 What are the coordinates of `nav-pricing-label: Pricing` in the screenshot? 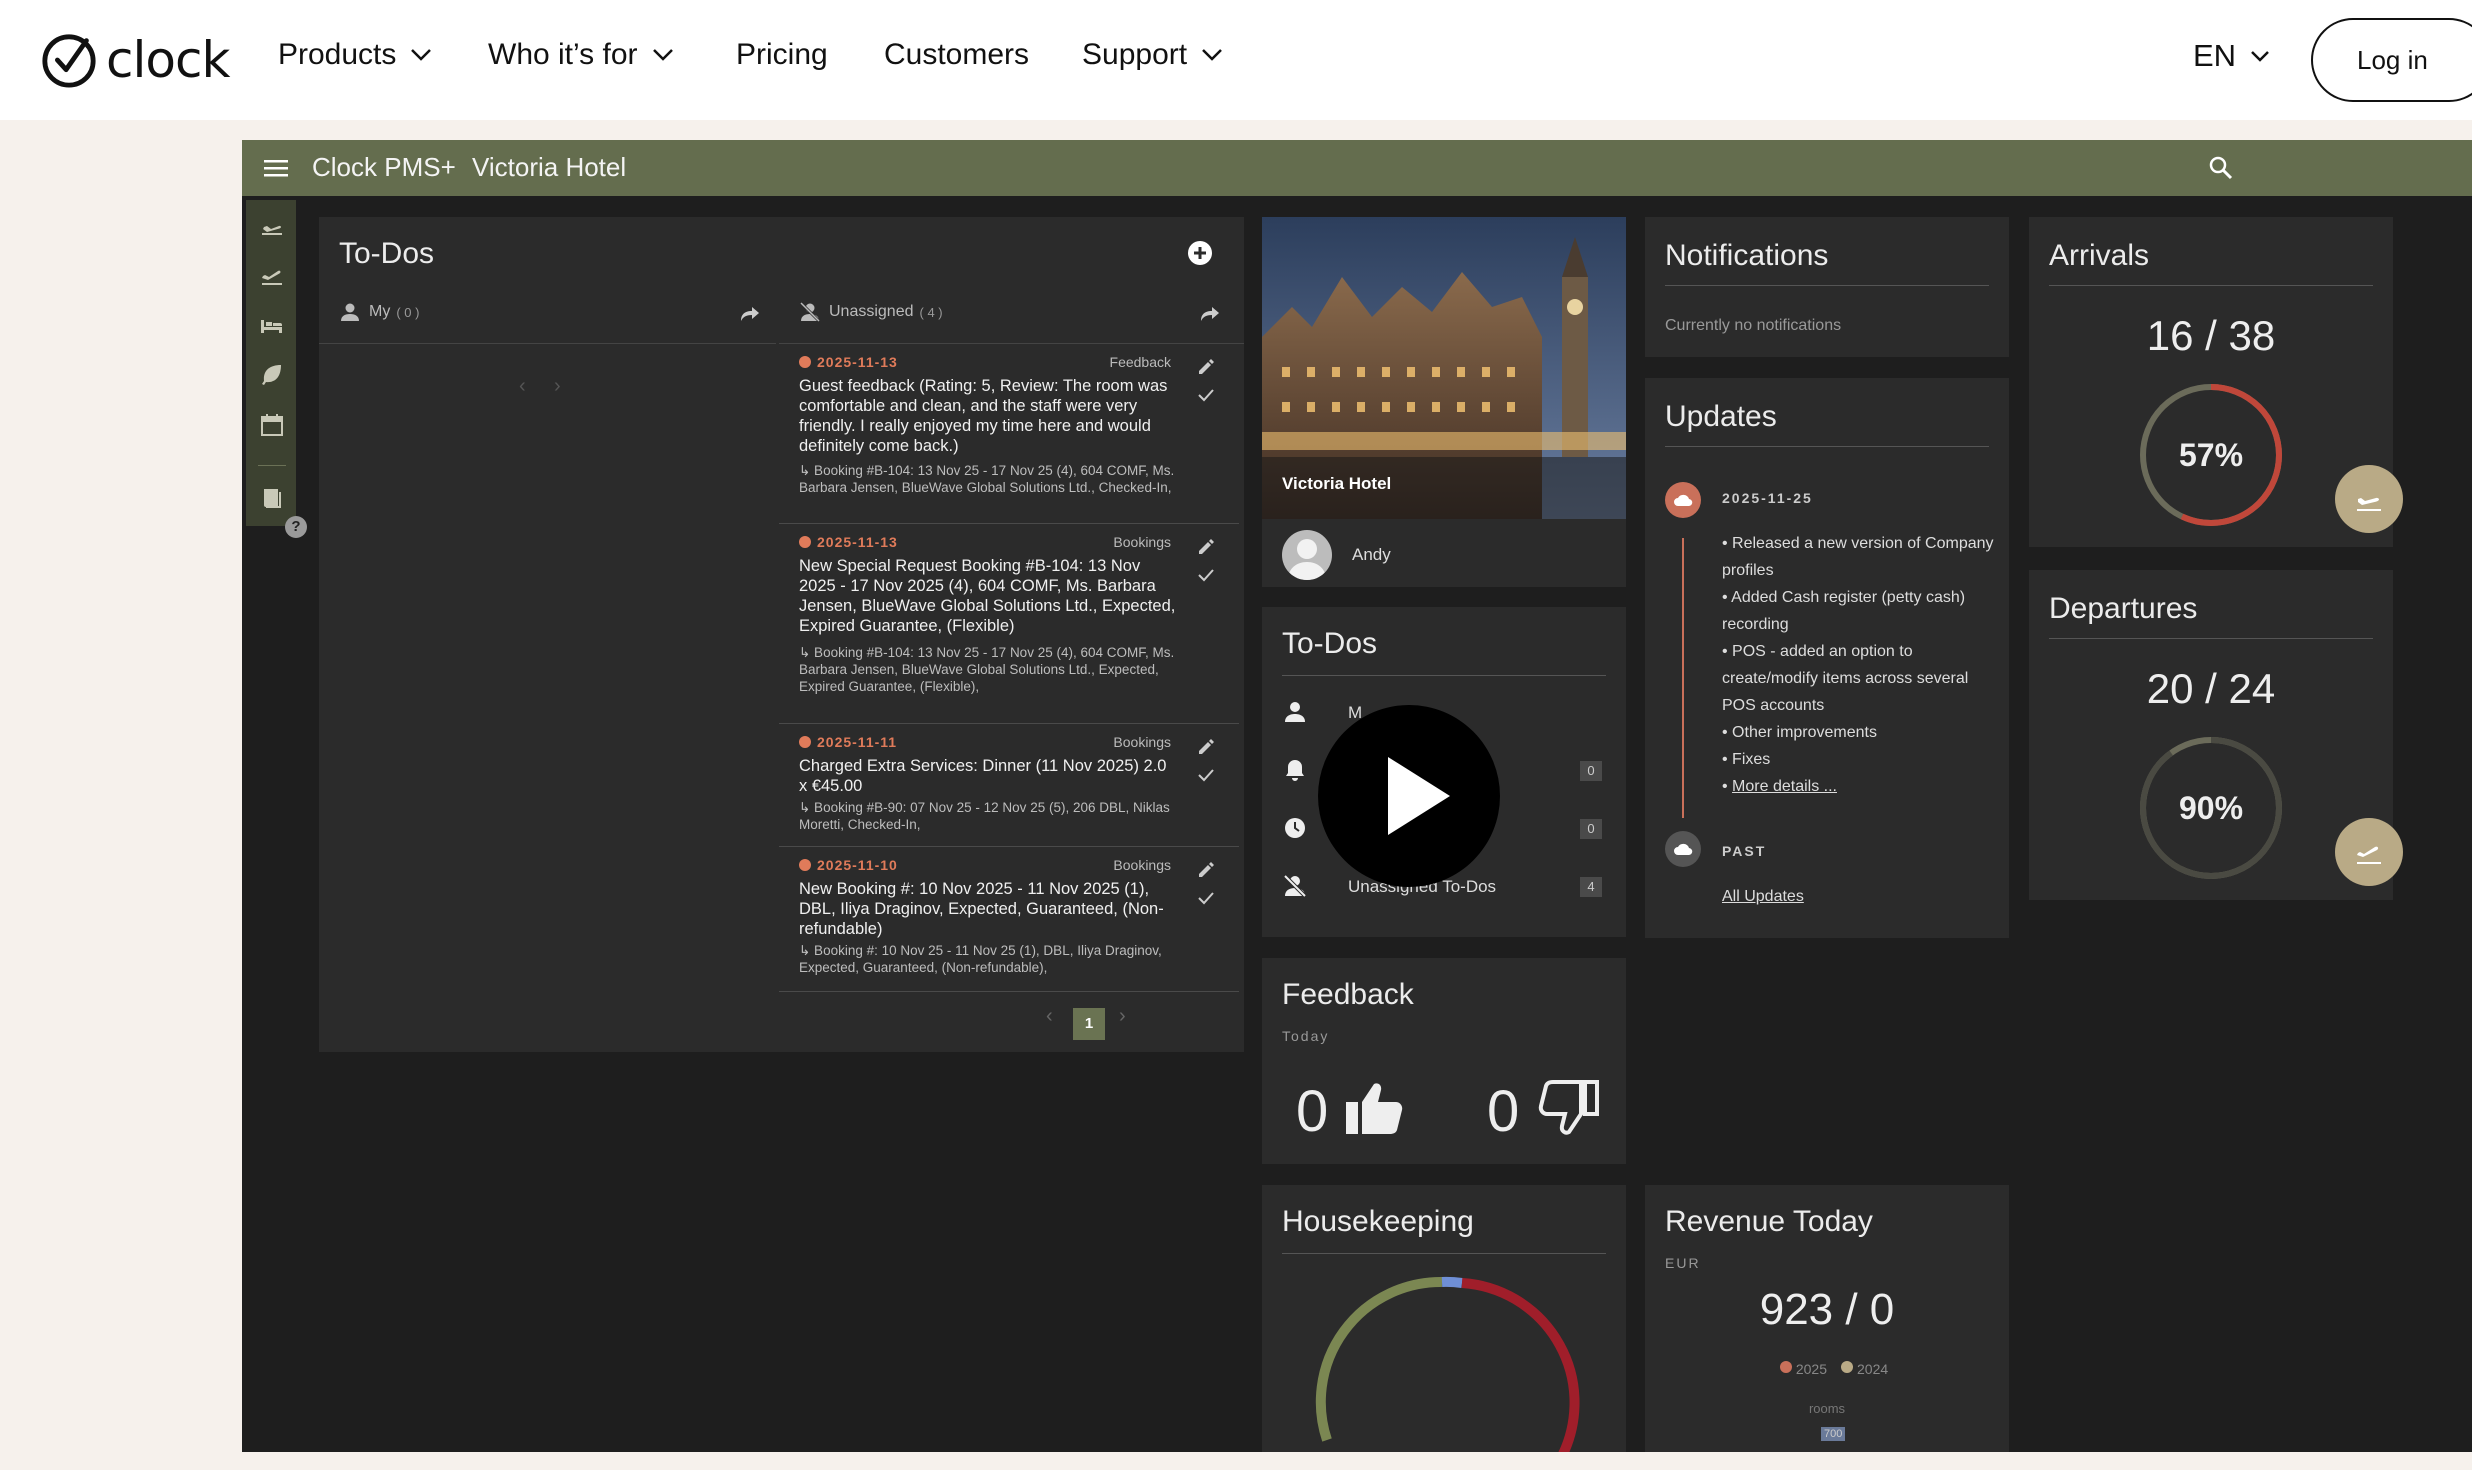 It's located at (782, 54).